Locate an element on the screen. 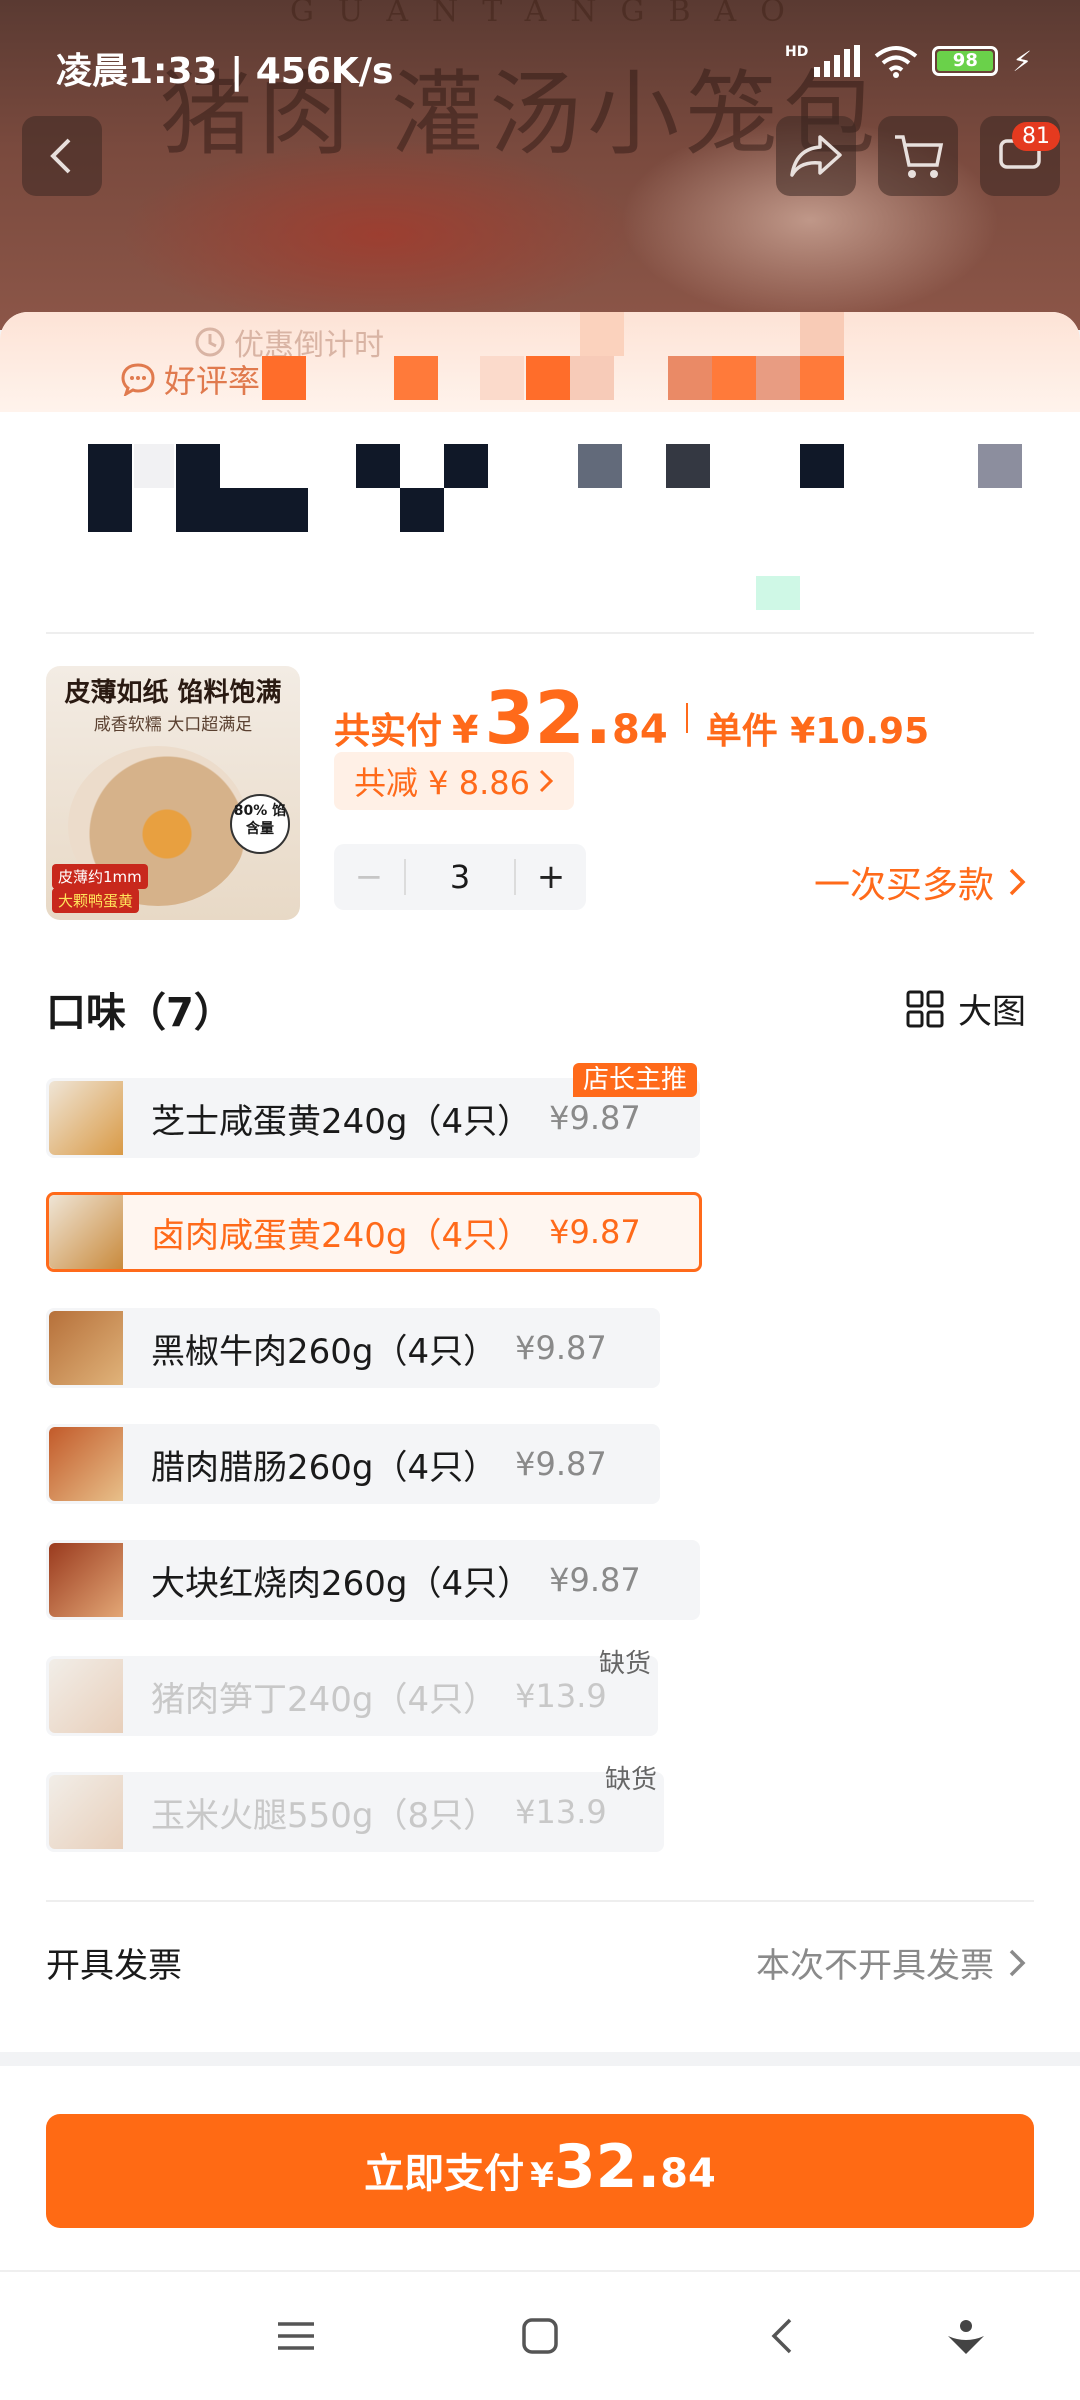 The width and height of the screenshot is (1080, 2400). flavor-name: 猪肉笋丁240g（4只） is located at coordinates (324, 1699).